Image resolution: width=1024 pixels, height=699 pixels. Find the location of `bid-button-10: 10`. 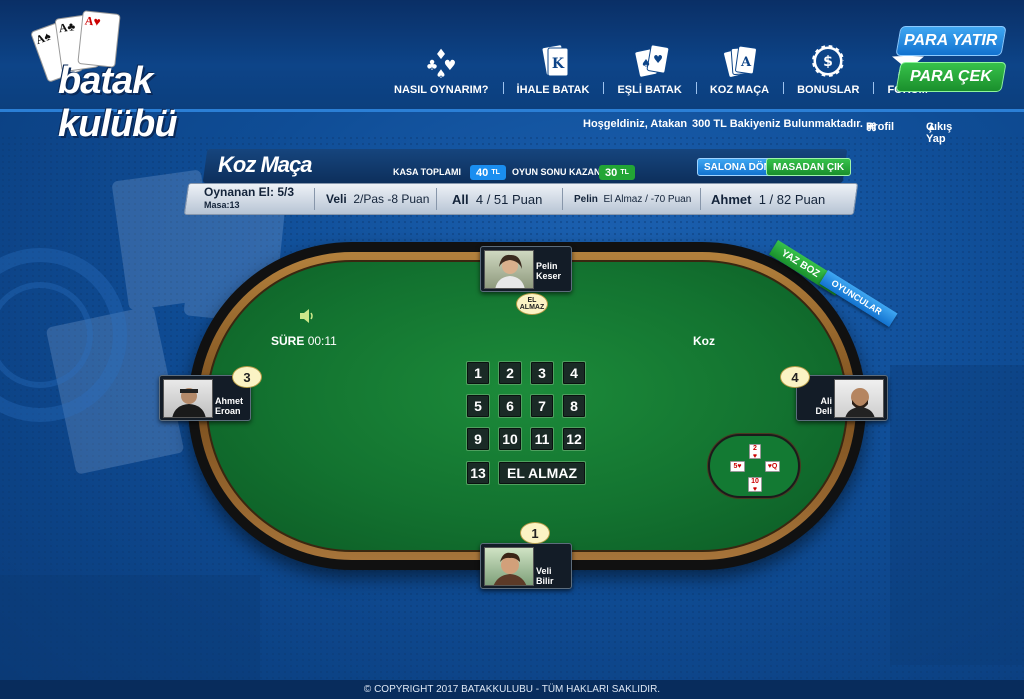

bid-button-10: 10 is located at coordinates (510, 439).